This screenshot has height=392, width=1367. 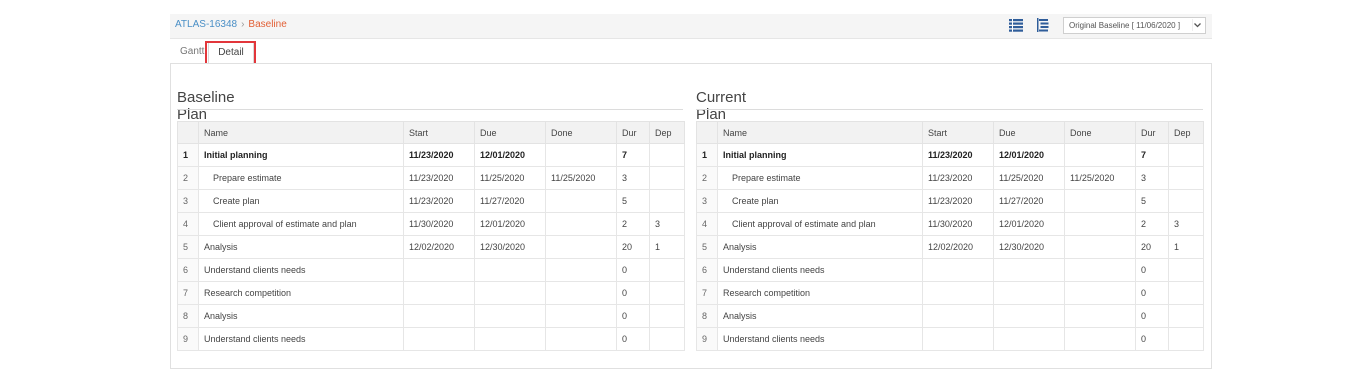 I want to click on tree-view-icon, so click(x=1043, y=25).